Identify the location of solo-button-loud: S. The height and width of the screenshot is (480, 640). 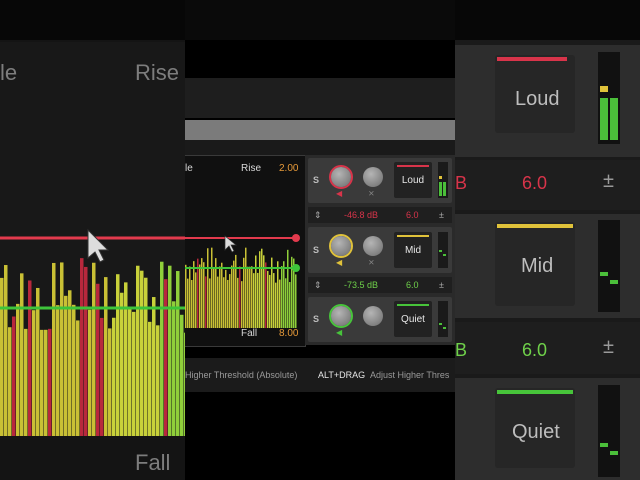
(316, 180).